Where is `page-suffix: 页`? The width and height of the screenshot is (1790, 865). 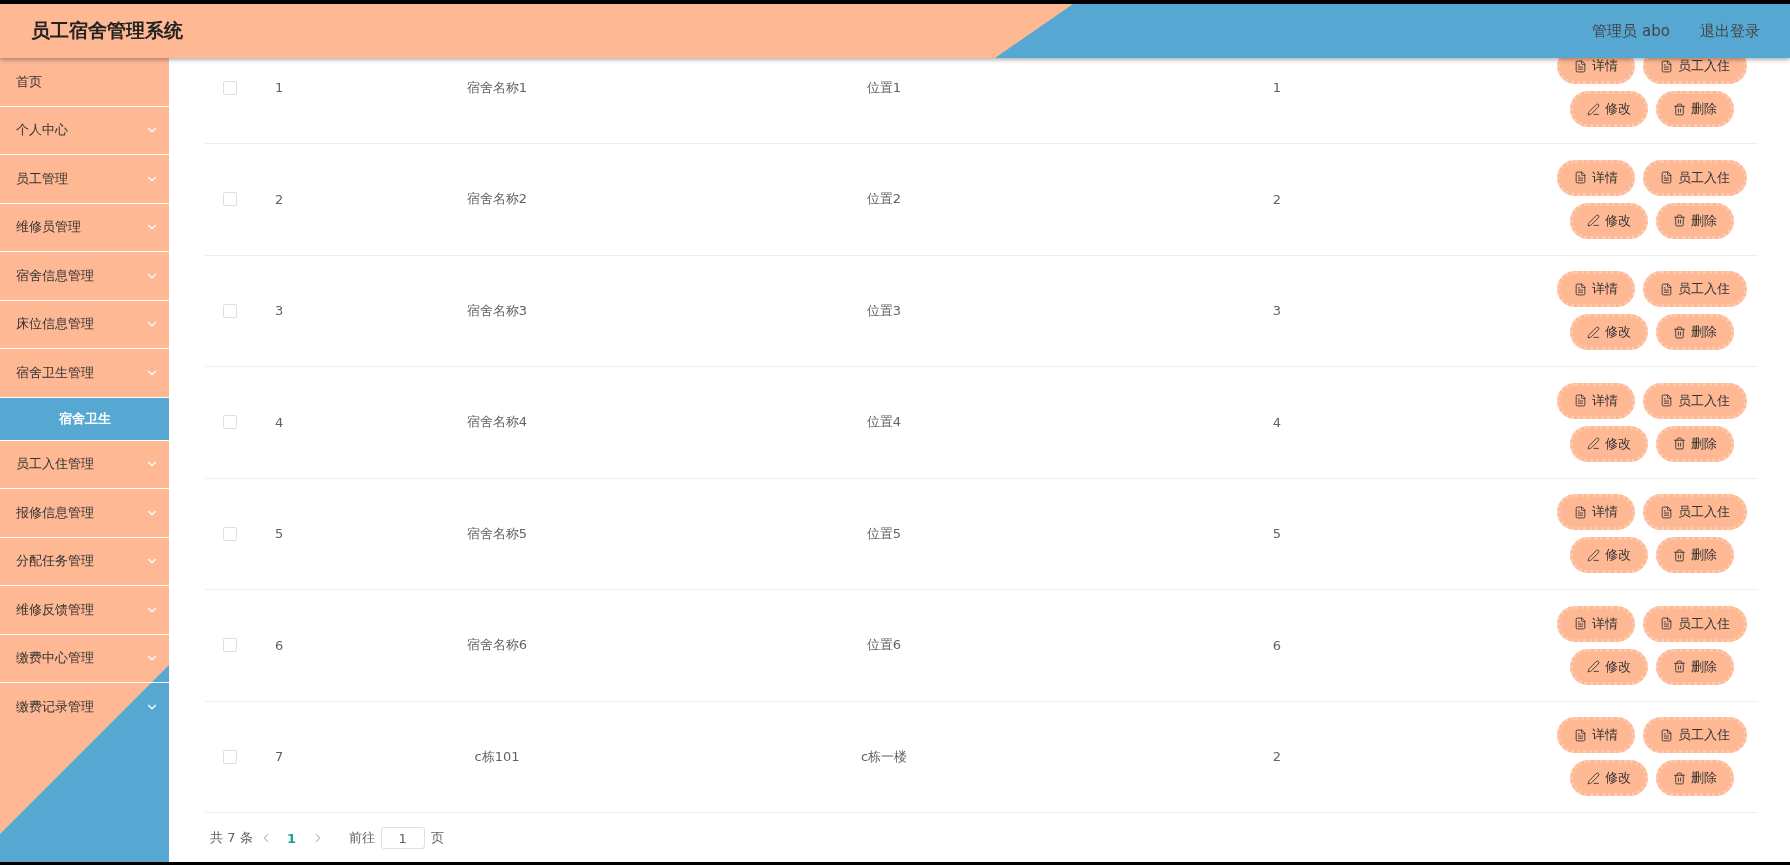
page-suffix: 页 is located at coordinates (437, 838).